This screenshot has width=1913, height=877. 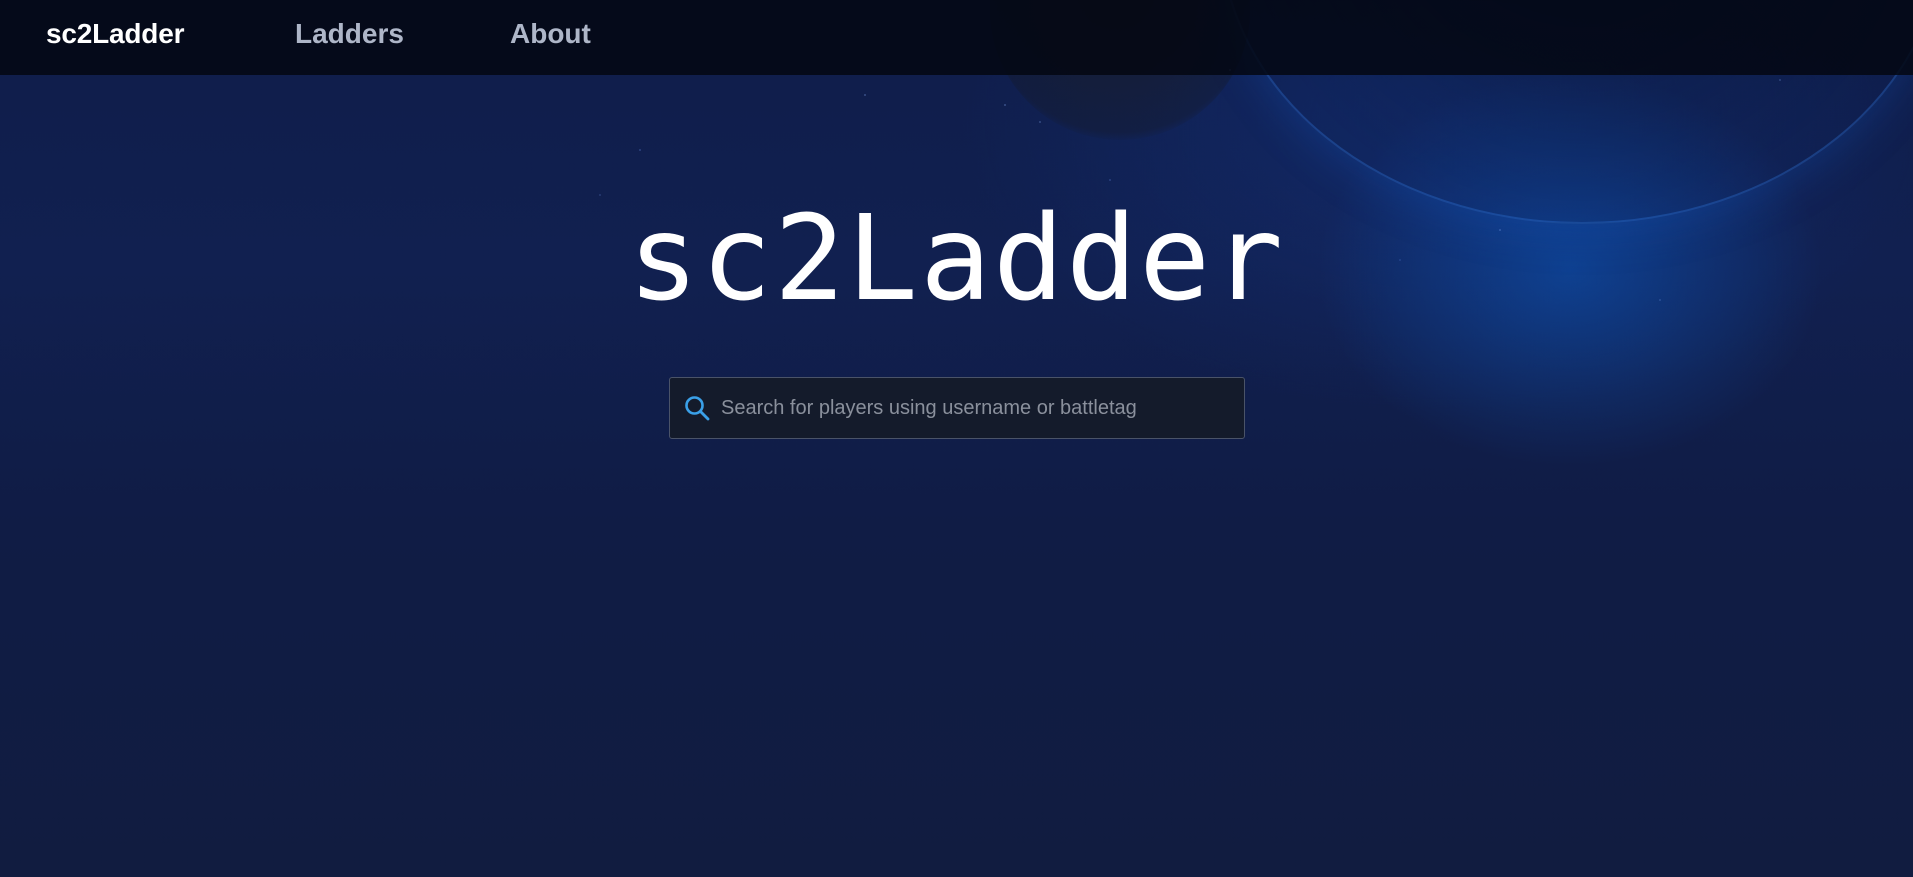 I want to click on player-search-box, so click(x=957, y=408).